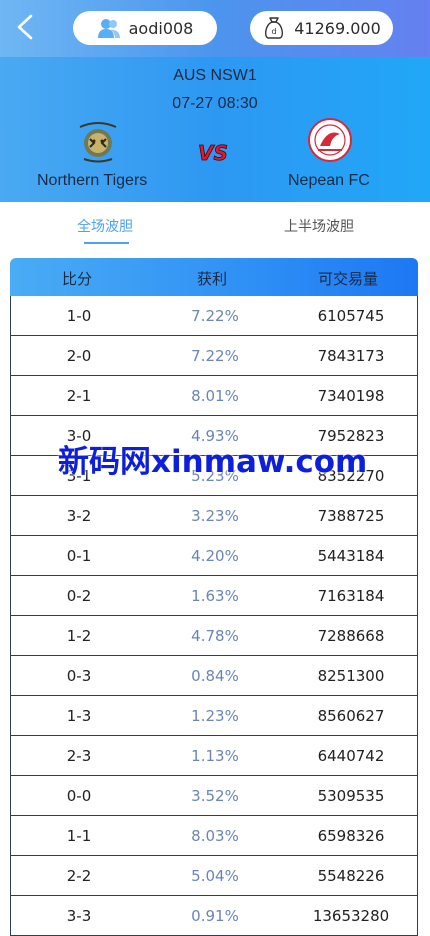 This screenshot has width=430, height=936. I want to click on score-cell: 0-3, so click(79, 676).